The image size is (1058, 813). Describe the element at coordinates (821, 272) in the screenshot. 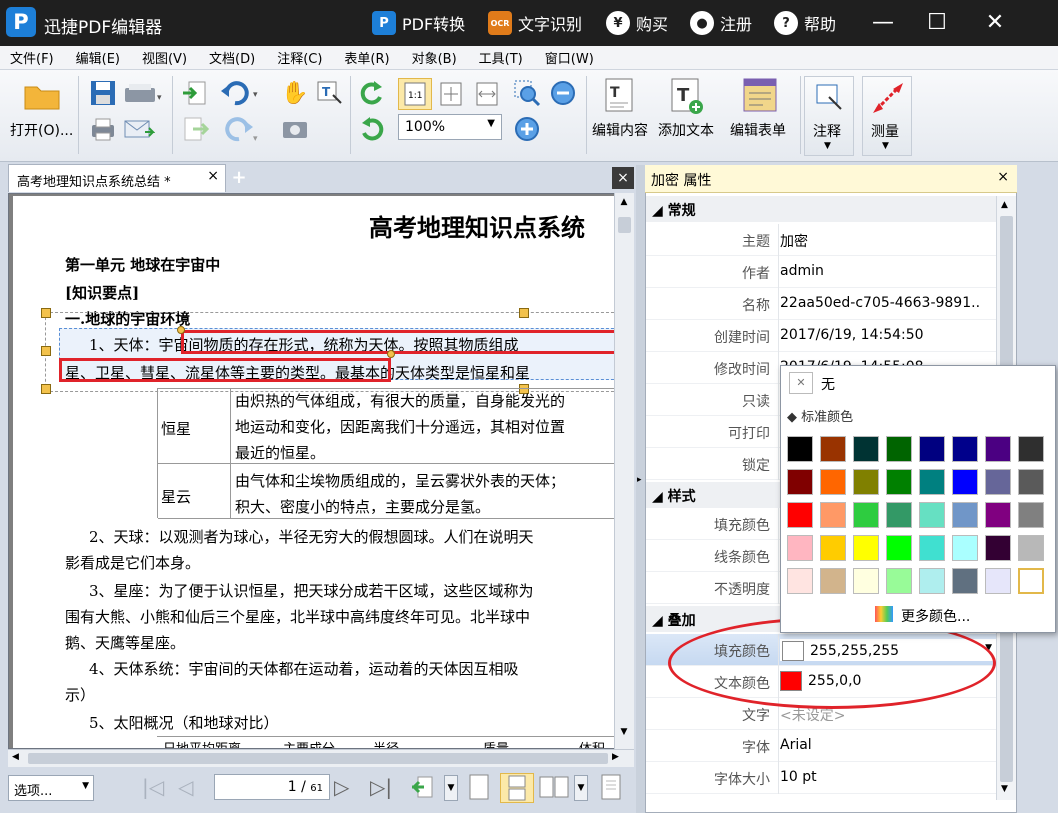

I see `property-row: 作者 admin` at that location.